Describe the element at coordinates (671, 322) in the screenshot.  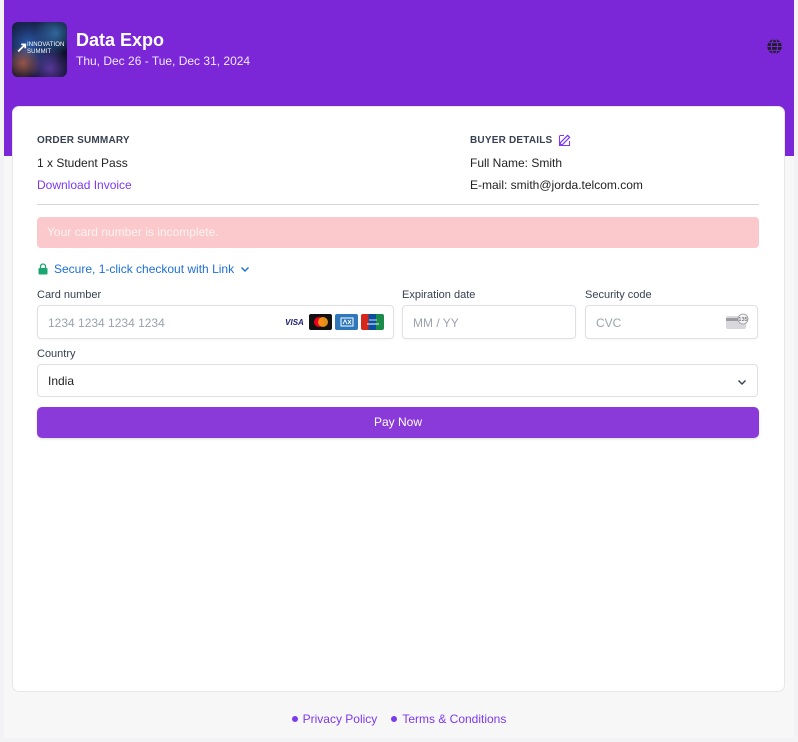
I see `security-code-input: CVC 135` at that location.